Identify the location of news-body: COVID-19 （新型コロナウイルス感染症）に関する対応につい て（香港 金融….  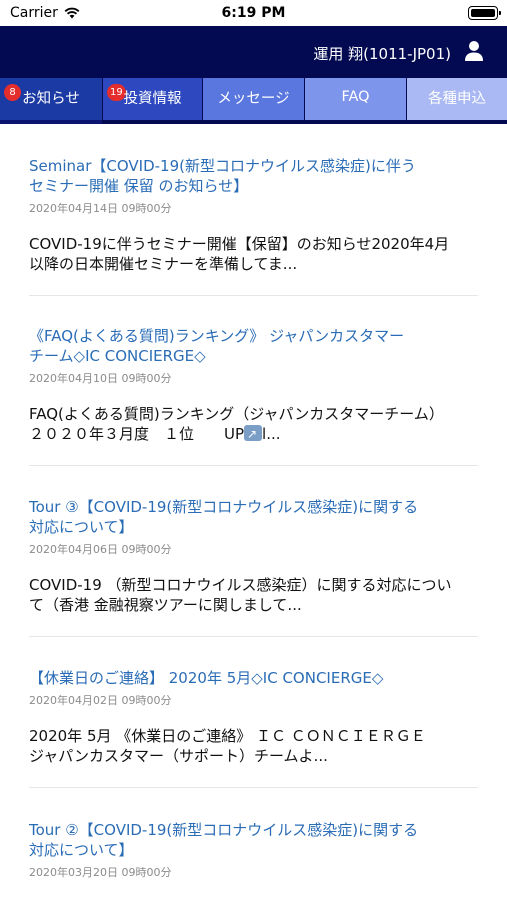
(253, 595).